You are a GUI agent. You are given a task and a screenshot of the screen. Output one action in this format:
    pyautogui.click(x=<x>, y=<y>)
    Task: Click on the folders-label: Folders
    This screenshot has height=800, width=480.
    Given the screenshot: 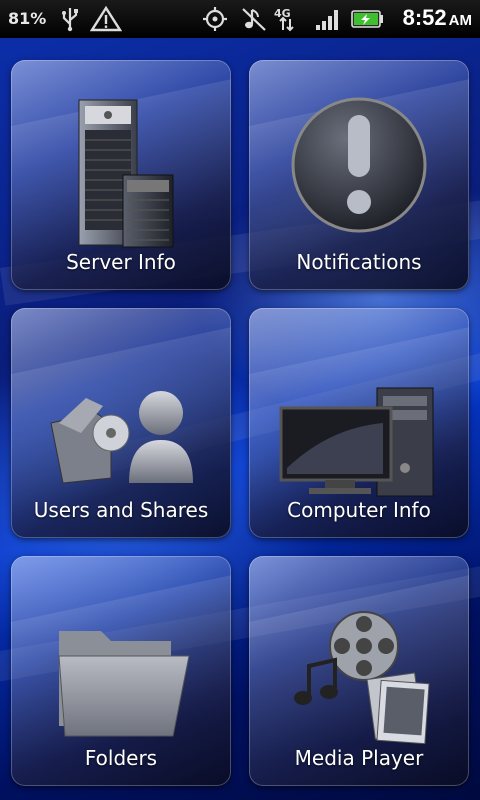 What is the action you would take?
    pyautogui.click(x=121, y=758)
    